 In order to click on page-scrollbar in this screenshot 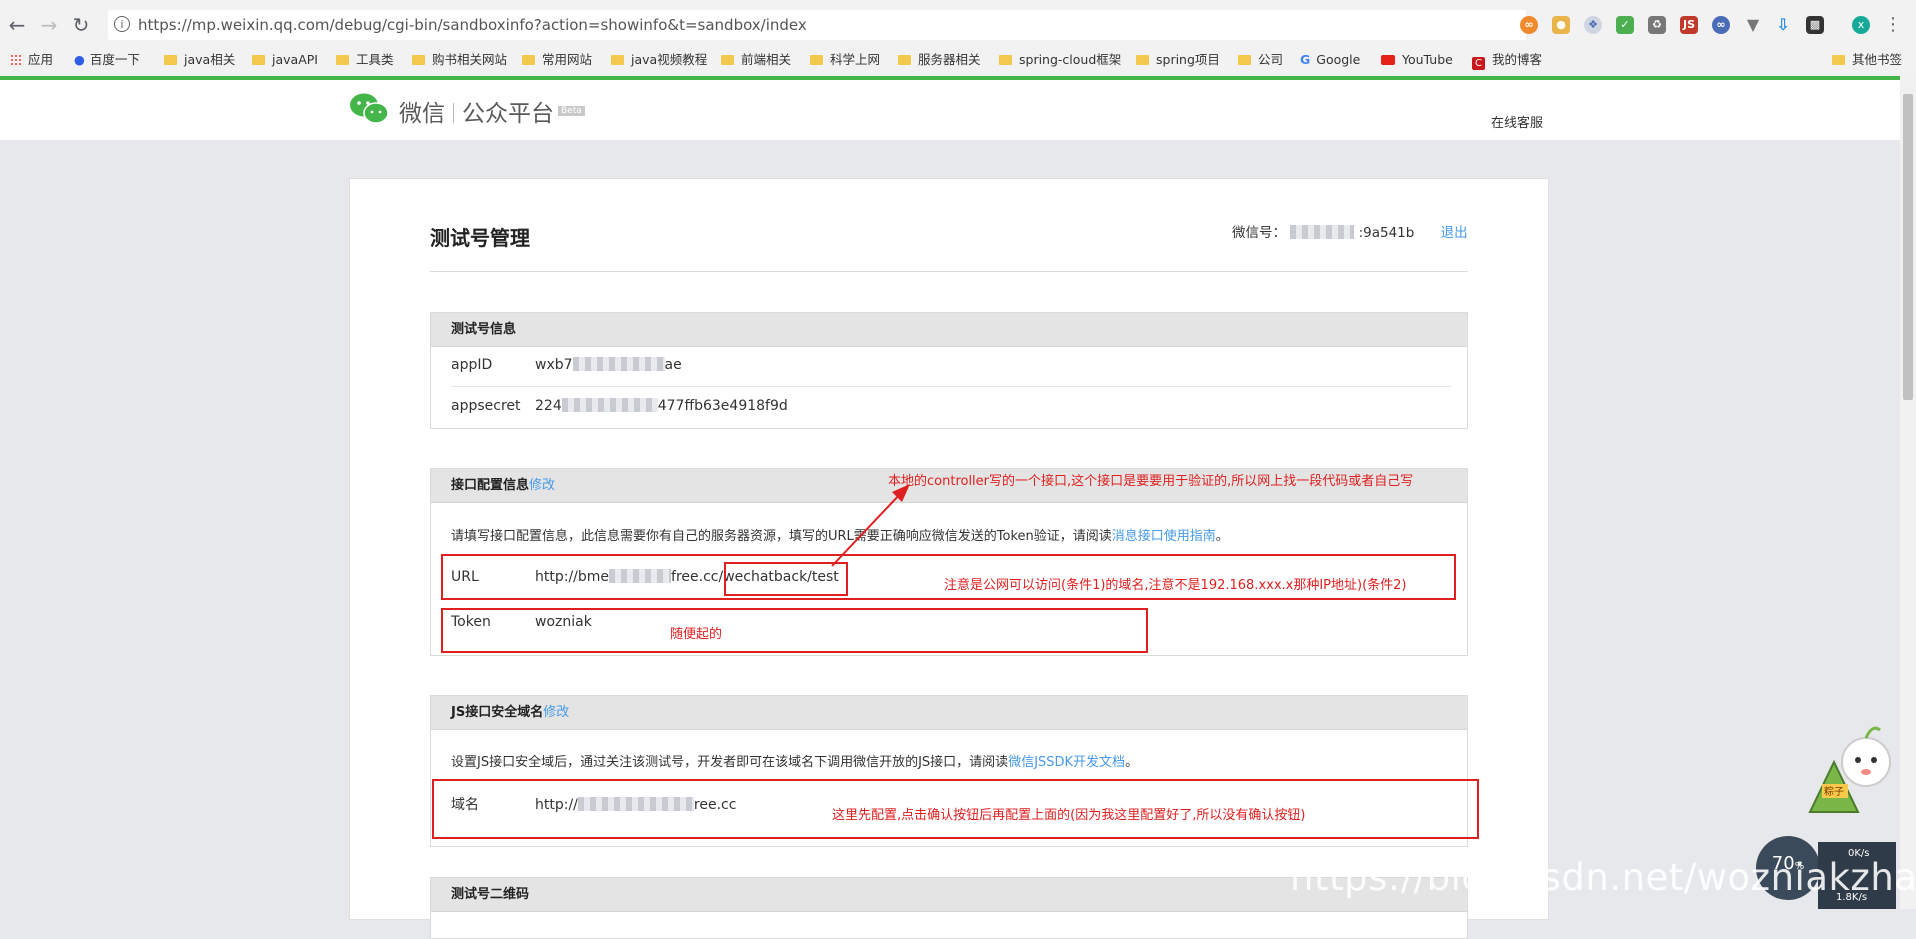, I will do `click(1908, 492)`.